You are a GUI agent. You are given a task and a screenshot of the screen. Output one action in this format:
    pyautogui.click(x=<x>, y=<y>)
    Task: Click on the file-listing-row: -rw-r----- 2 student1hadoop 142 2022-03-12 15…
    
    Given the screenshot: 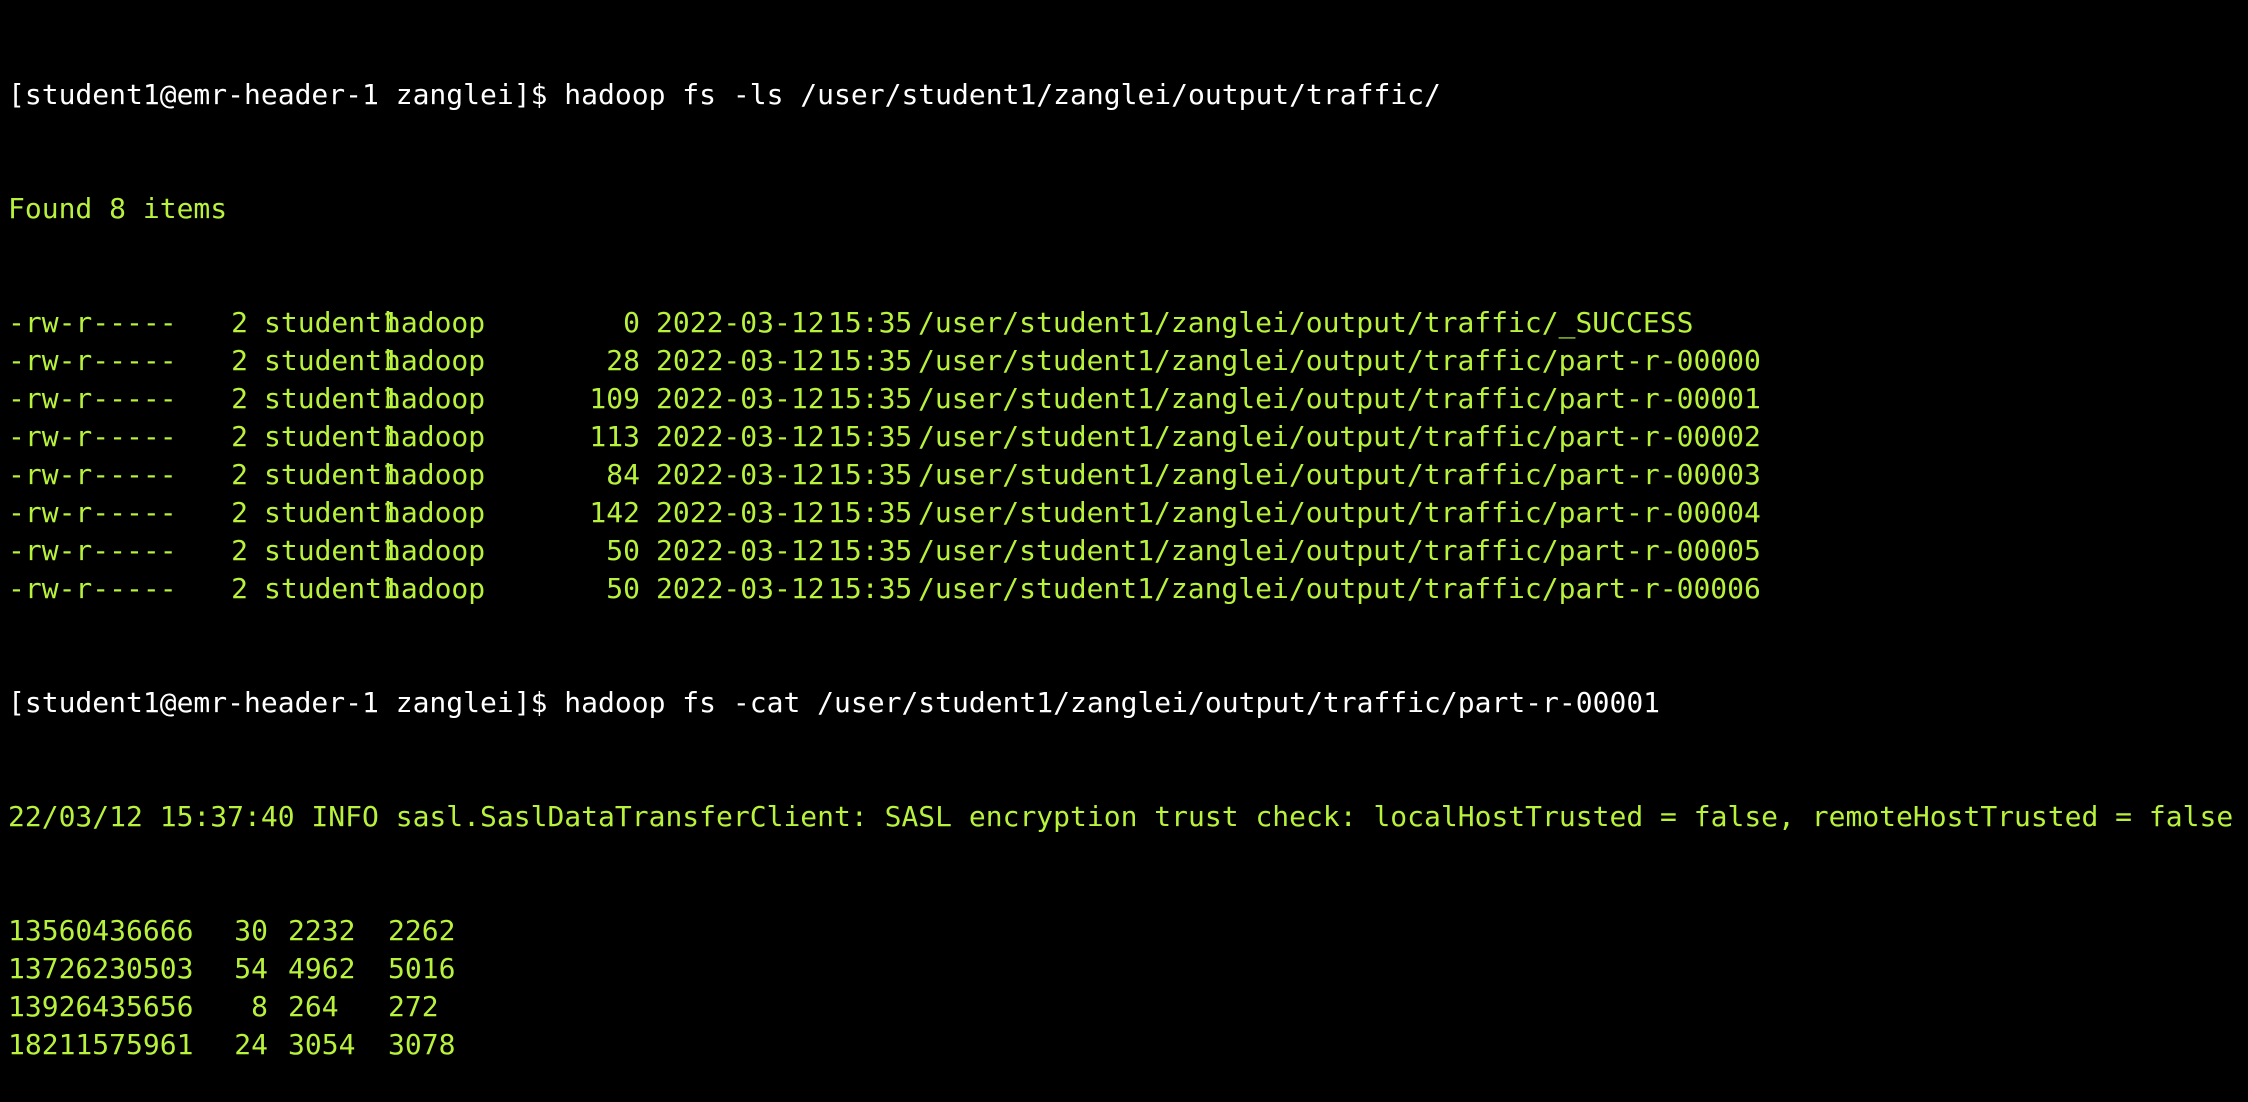 What is the action you would take?
    pyautogui.click(x=1128, y=513)
    